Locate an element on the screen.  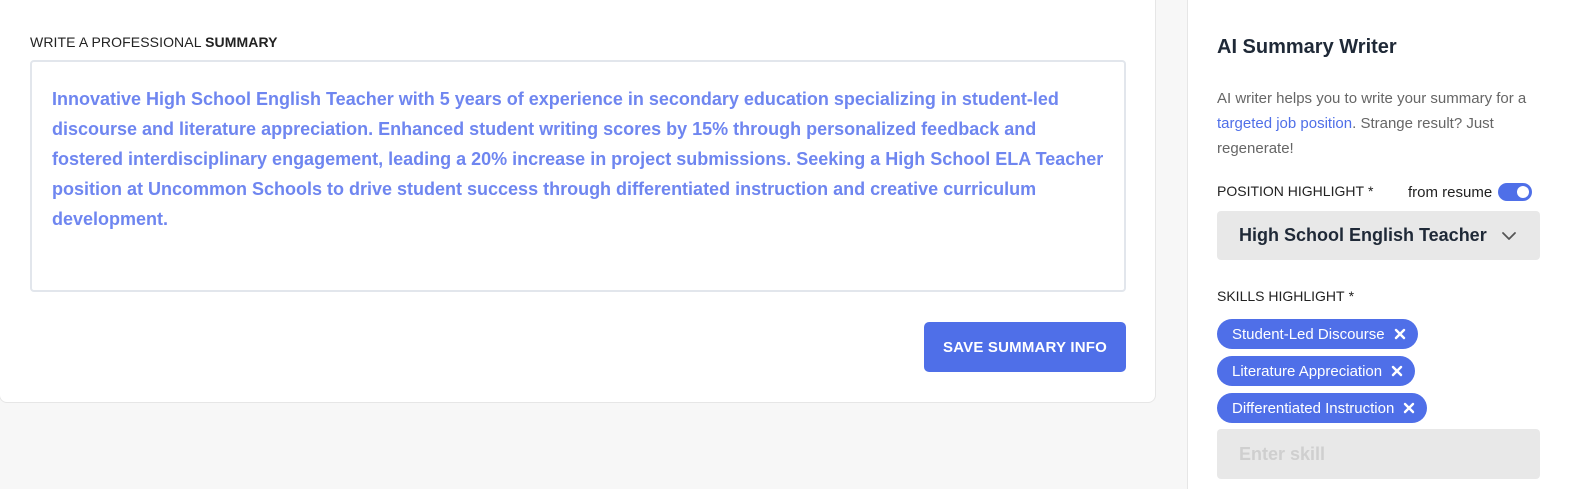
from-resume-toggle-group: from resume is located at coordinates (1470, 192).